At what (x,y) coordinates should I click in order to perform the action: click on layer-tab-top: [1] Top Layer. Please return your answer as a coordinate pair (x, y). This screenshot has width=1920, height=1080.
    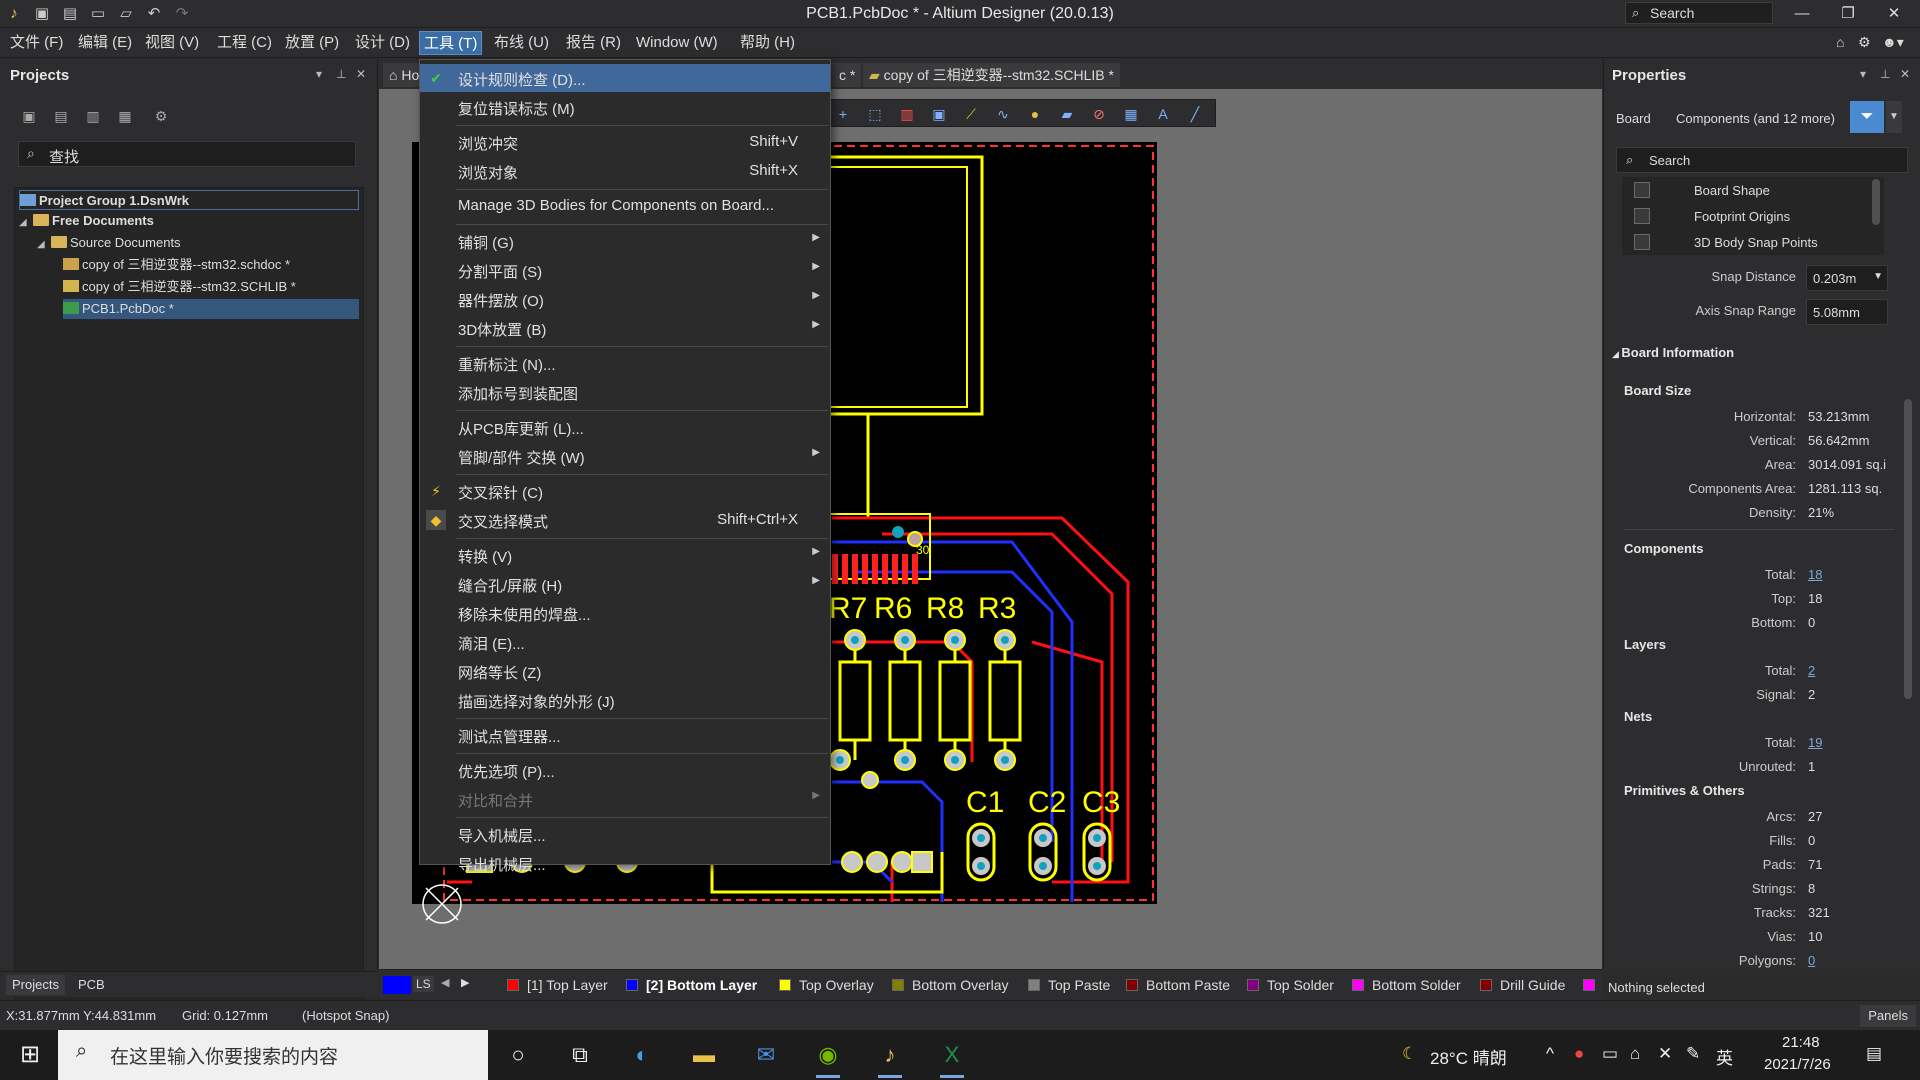
    Looking at the image, I should click on (557, 985).